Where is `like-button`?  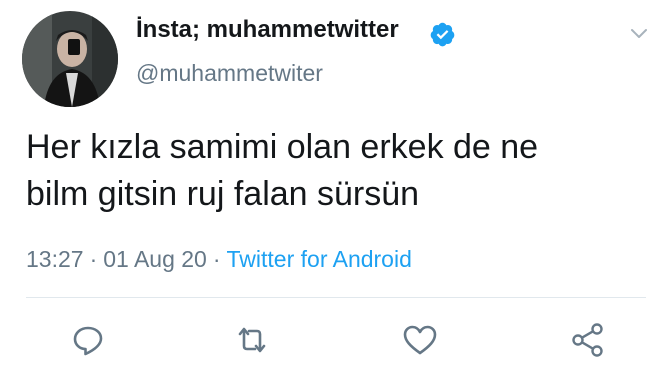 like-button is located at coordinates (420, 340).